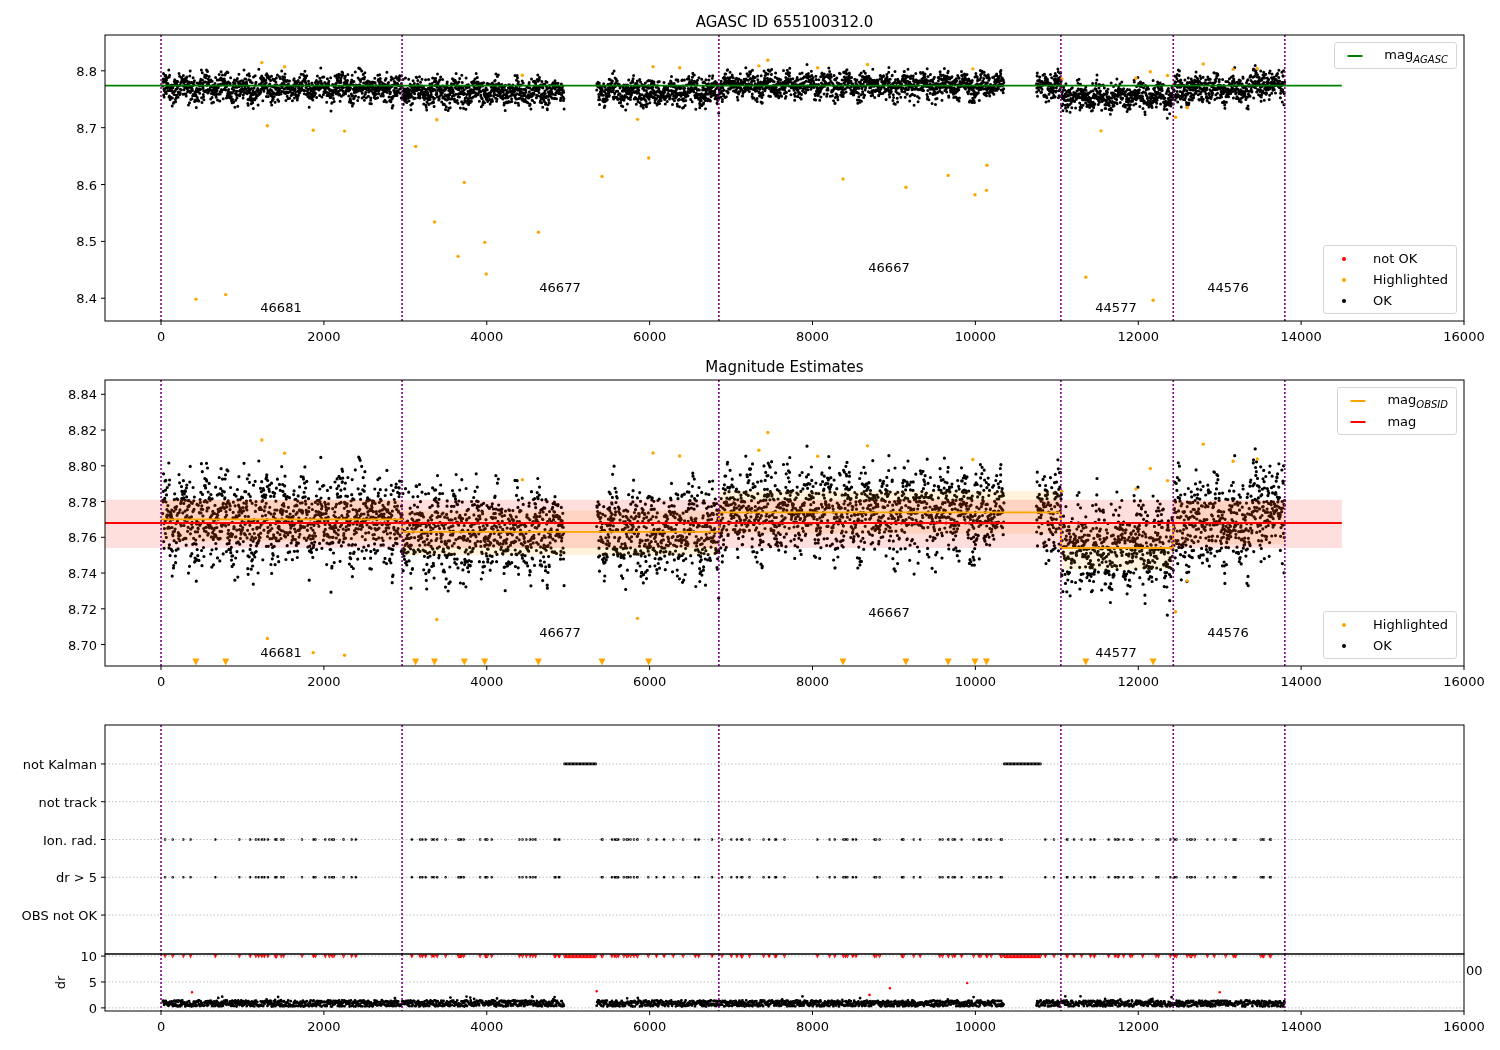  Describe the element at coordinates (76, 878) in the screenshot. I see `tick-label: dr > 5` at that location.